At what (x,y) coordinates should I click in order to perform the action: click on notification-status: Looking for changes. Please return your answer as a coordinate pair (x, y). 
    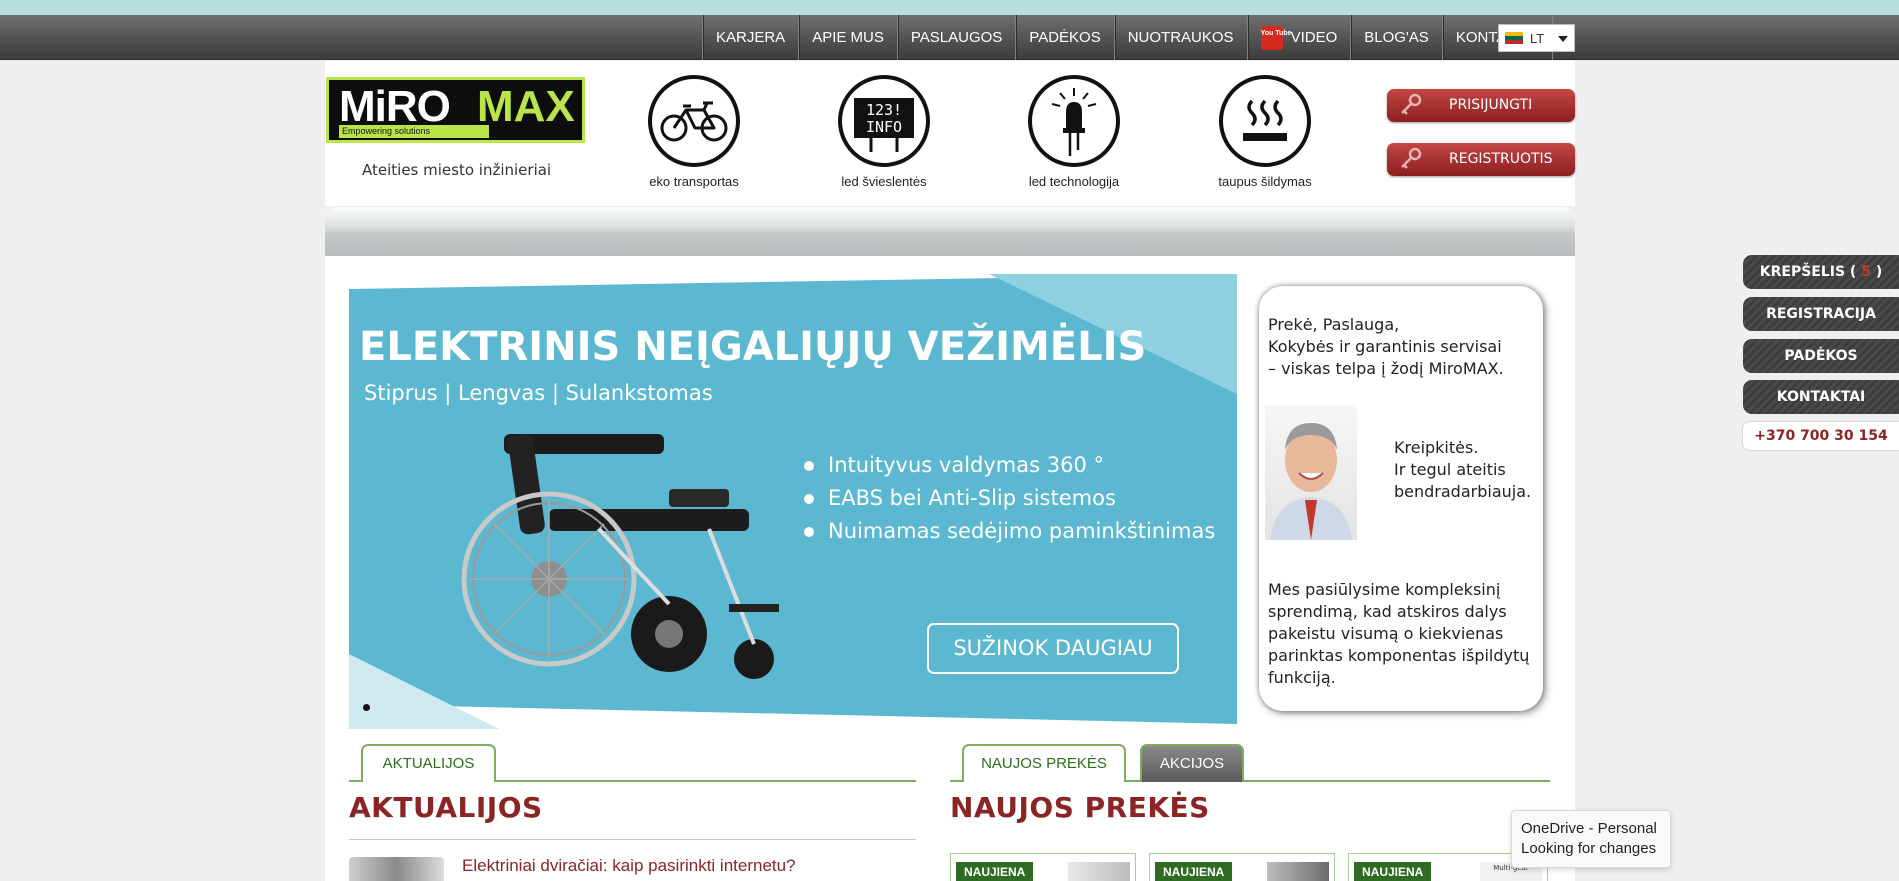
    Looking at the image, I should click on (1589, 848).